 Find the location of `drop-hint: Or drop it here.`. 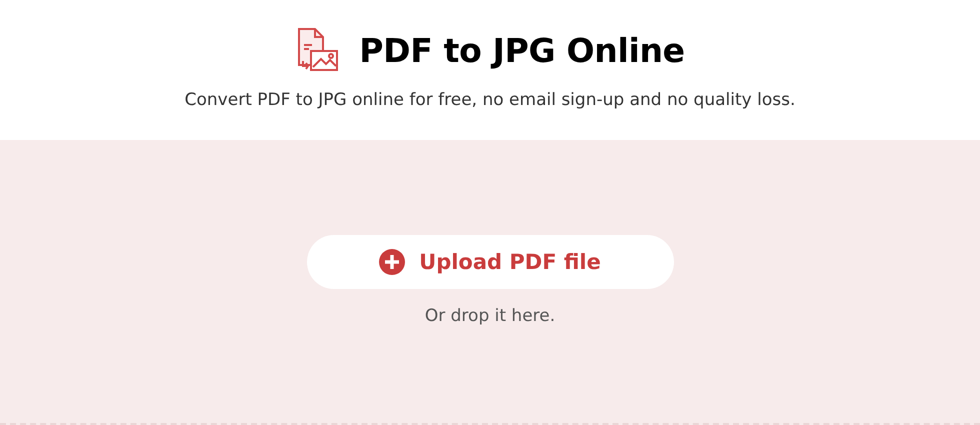

drop-hint: Or drop it here. is located at coordinates (490, 316).